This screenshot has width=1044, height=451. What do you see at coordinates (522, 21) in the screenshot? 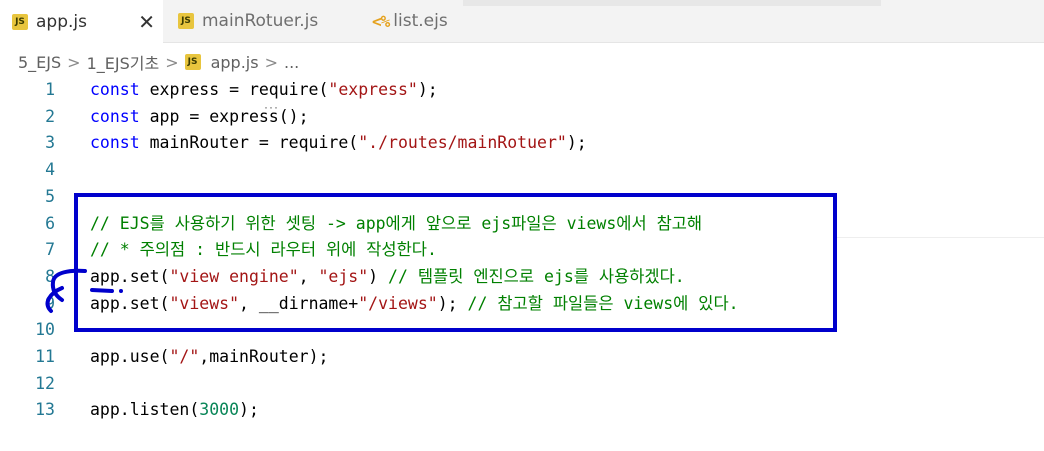
I see `tab-bar: JS app.js ✕ JS mainRotuer.js <% list.ejs` at bounding box center [522, 21].